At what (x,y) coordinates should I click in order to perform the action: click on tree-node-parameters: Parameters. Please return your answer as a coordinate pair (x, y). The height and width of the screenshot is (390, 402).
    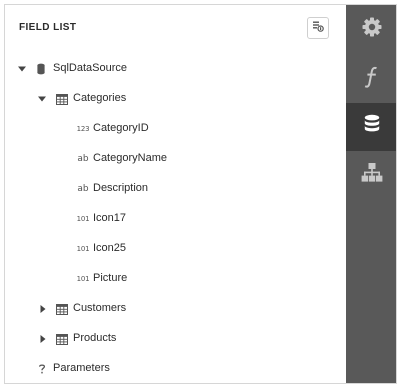
    Looking at the image, I should click on (175, 368).